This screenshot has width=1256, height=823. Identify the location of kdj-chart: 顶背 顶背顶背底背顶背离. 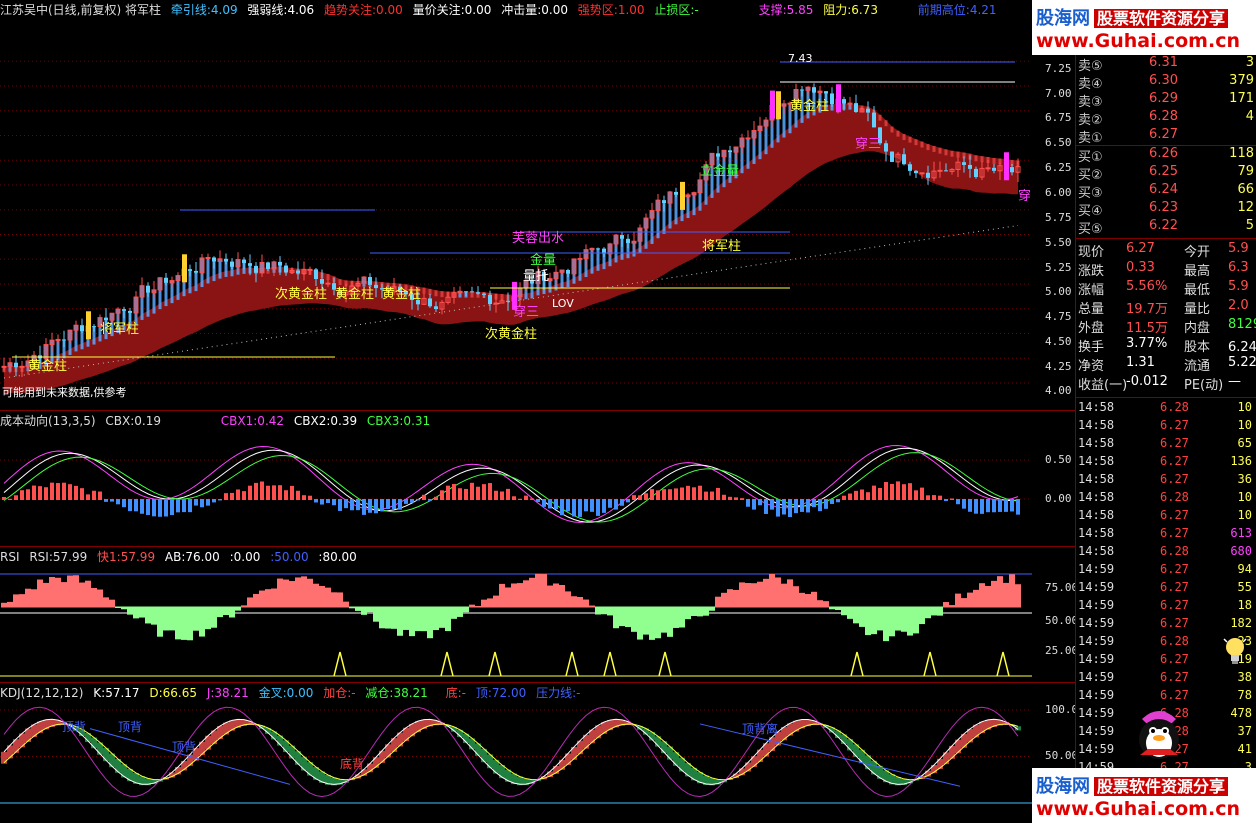
(537, 753).